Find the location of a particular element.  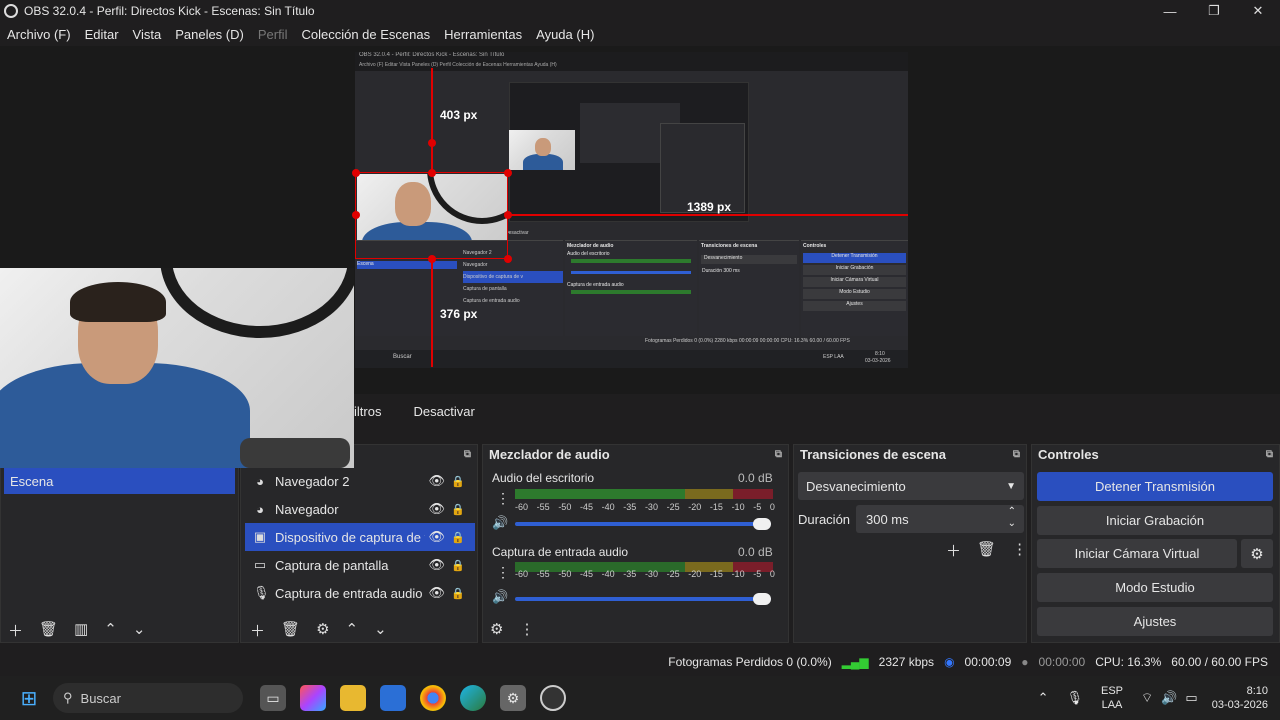

source-item-captura-audio: 🎙 Captura de entrada audio 👁 🔒 is located at coordinates (360, 593).